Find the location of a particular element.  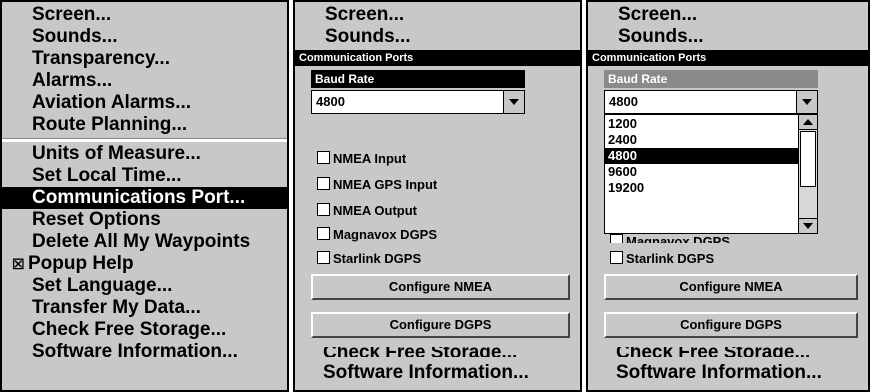

baud-option-9600: 9600 is located at coordinates (701, 172).